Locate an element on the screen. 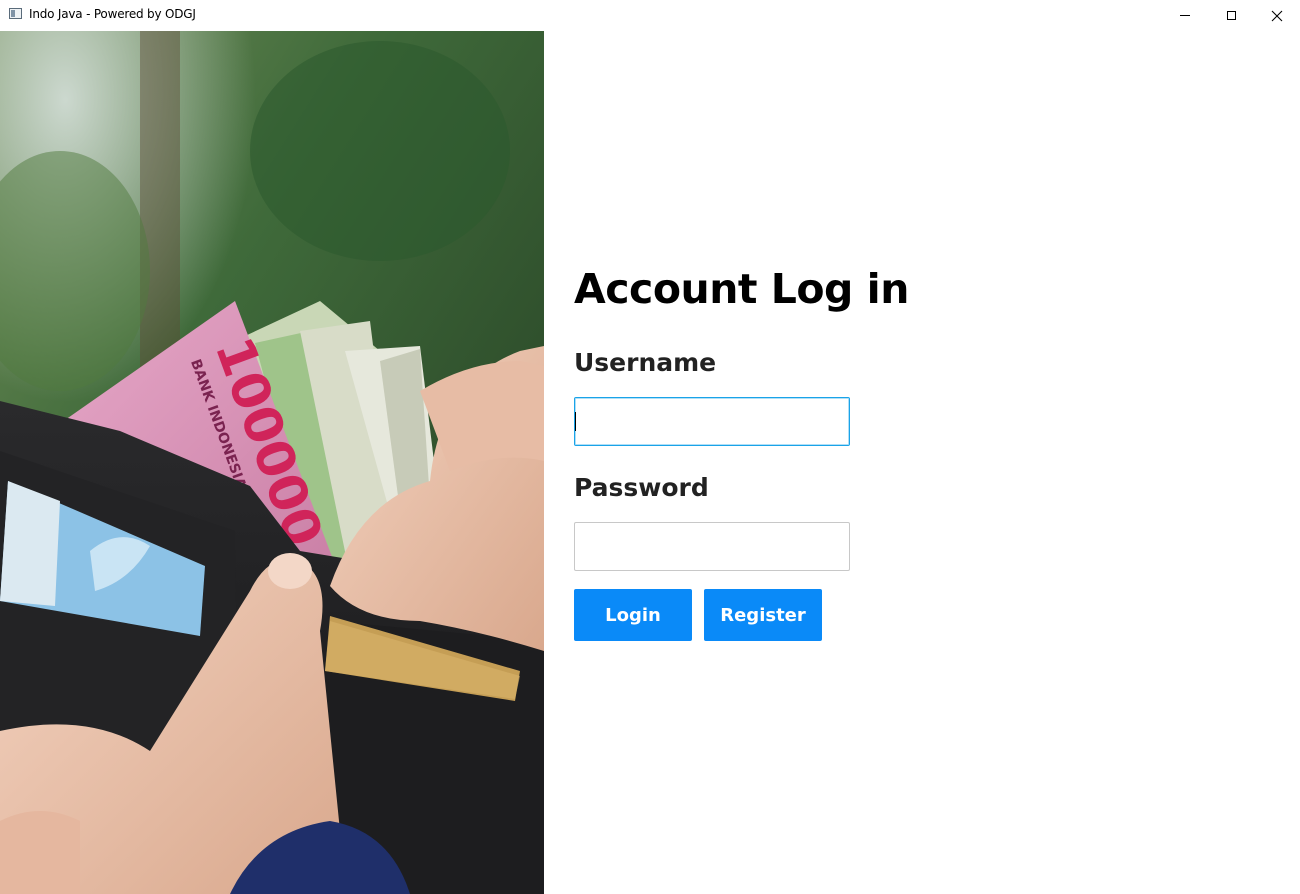 The height and width of the screenshot is (894, 1300). minimize-button is located at coordinates (1185, 15).